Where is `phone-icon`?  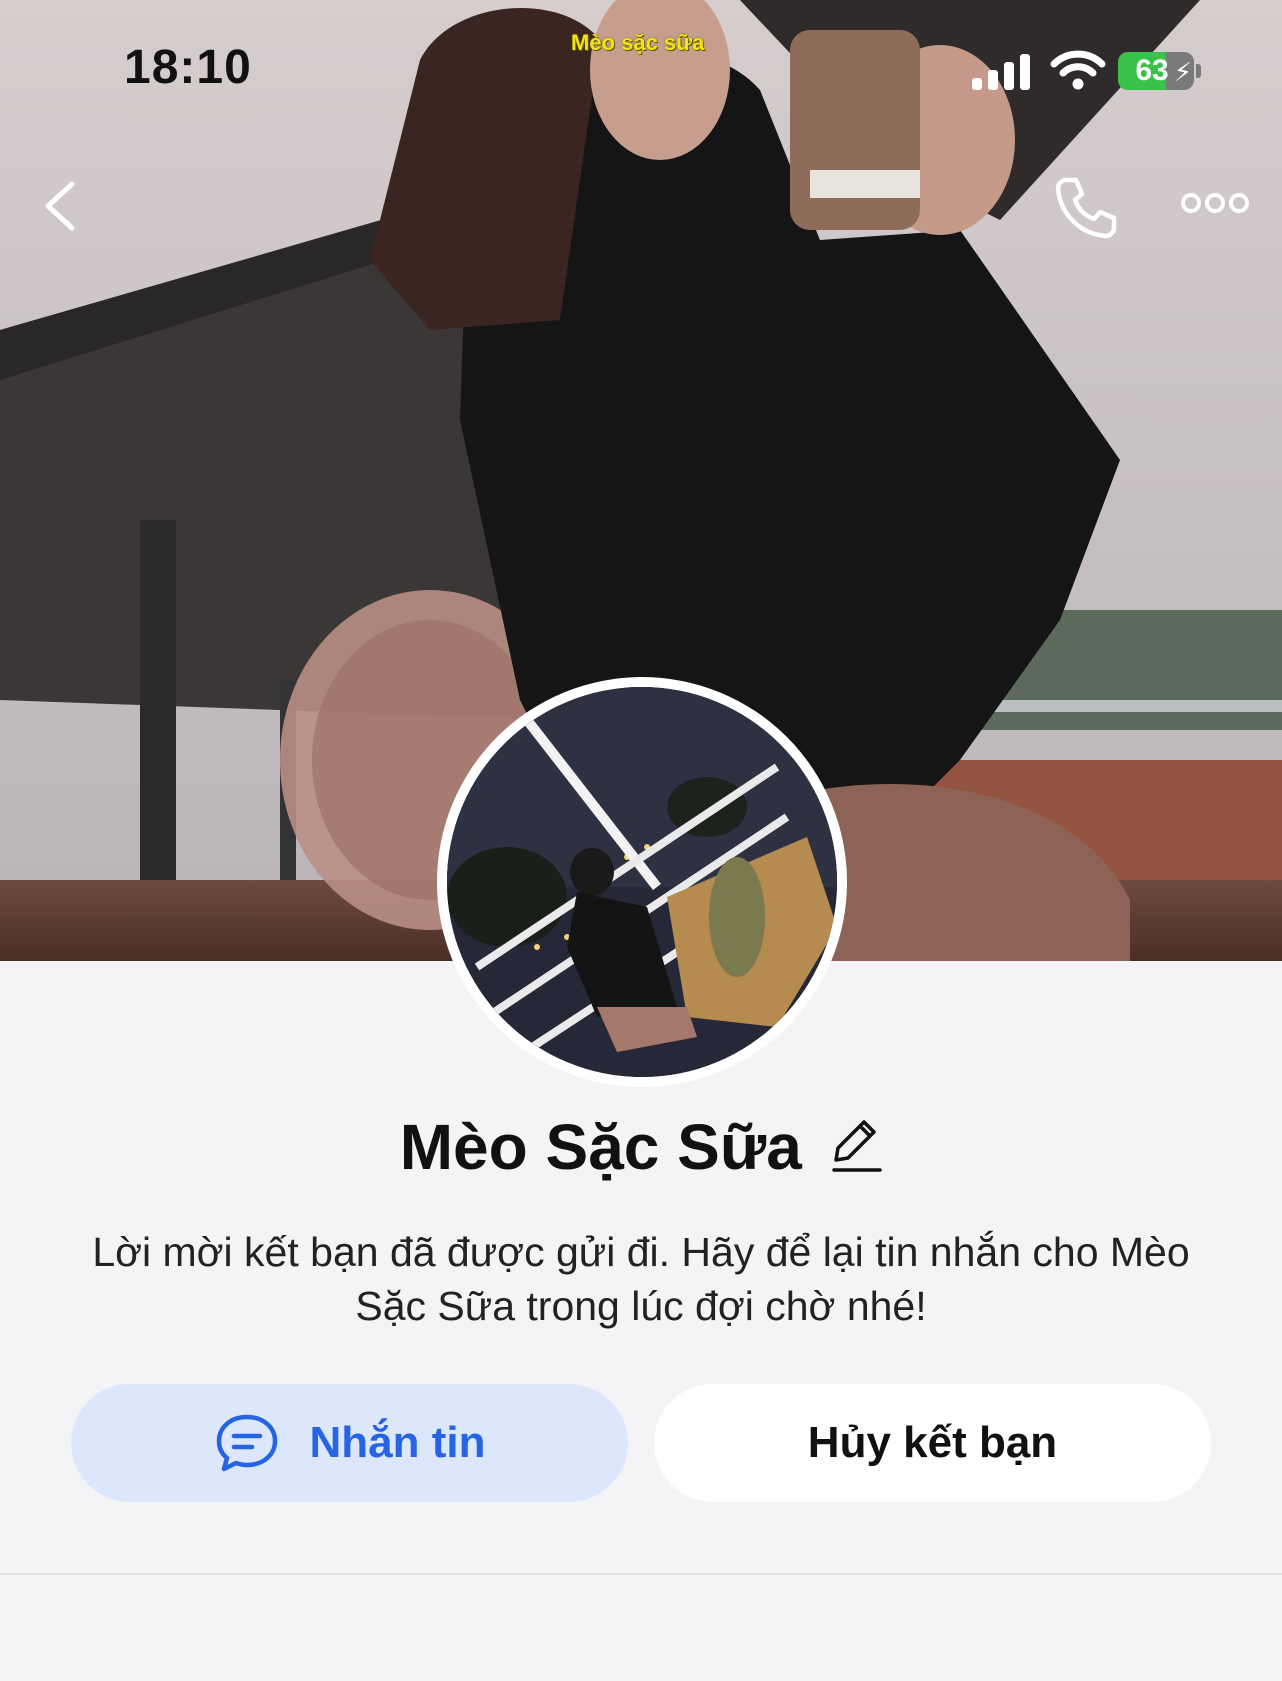 phone-icon is located at coordinates (1086, 208).